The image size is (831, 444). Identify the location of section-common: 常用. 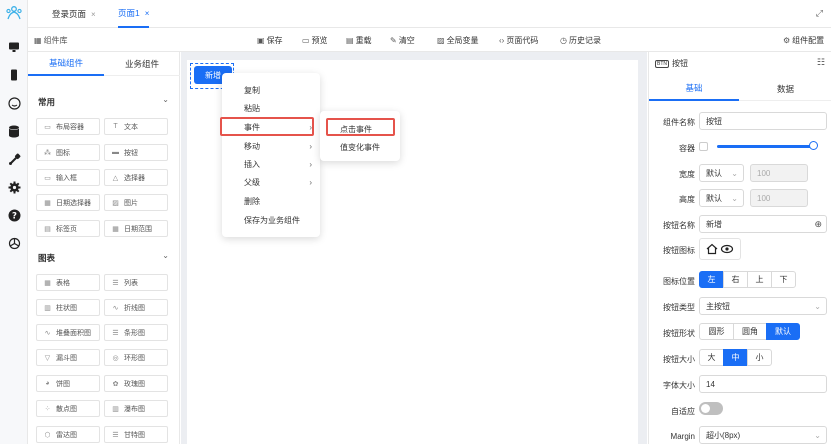
(46, 102).